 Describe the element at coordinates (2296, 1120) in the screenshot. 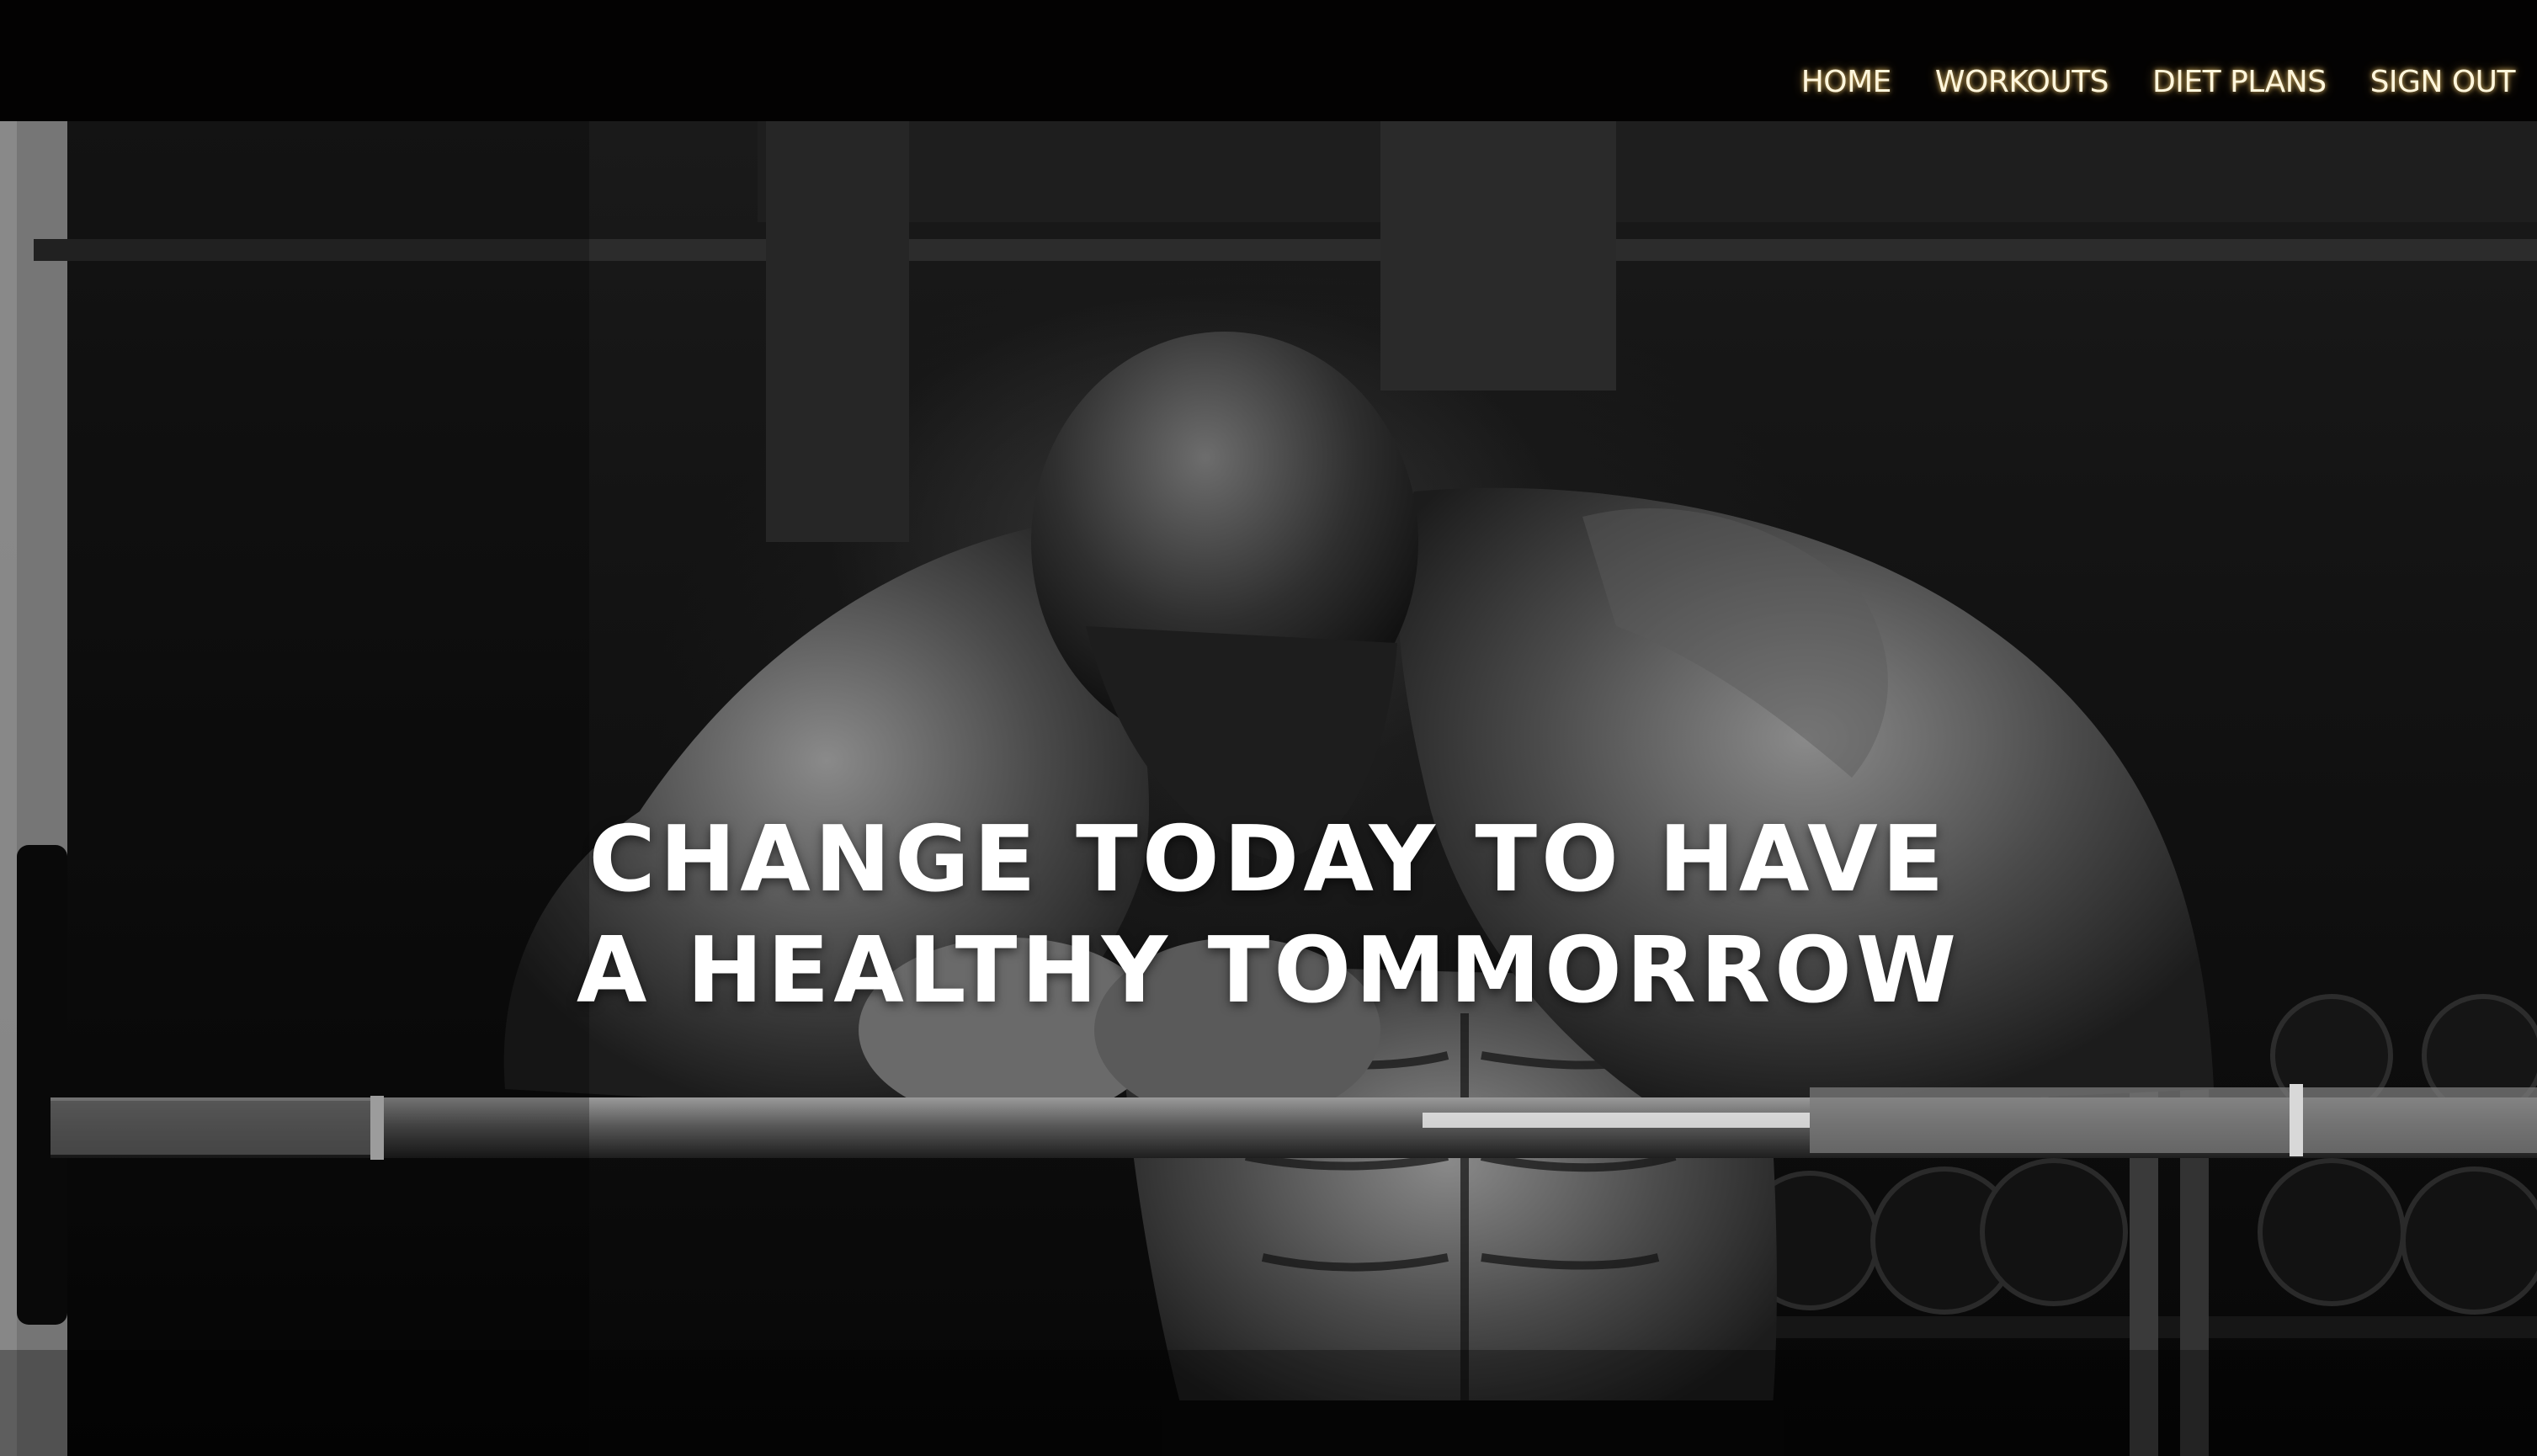

I see `barbell-collar` at that location.